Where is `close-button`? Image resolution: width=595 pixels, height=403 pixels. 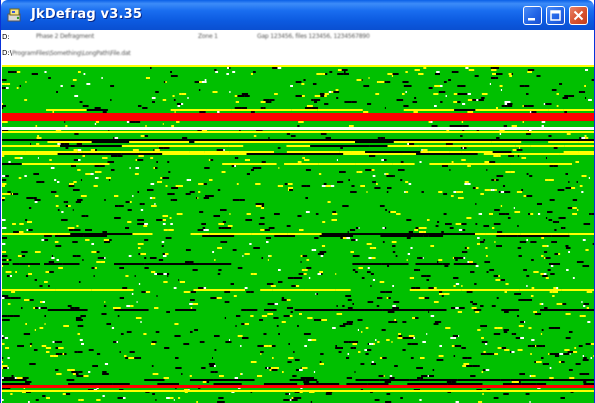 close-button is located at coordinates (578, 15).